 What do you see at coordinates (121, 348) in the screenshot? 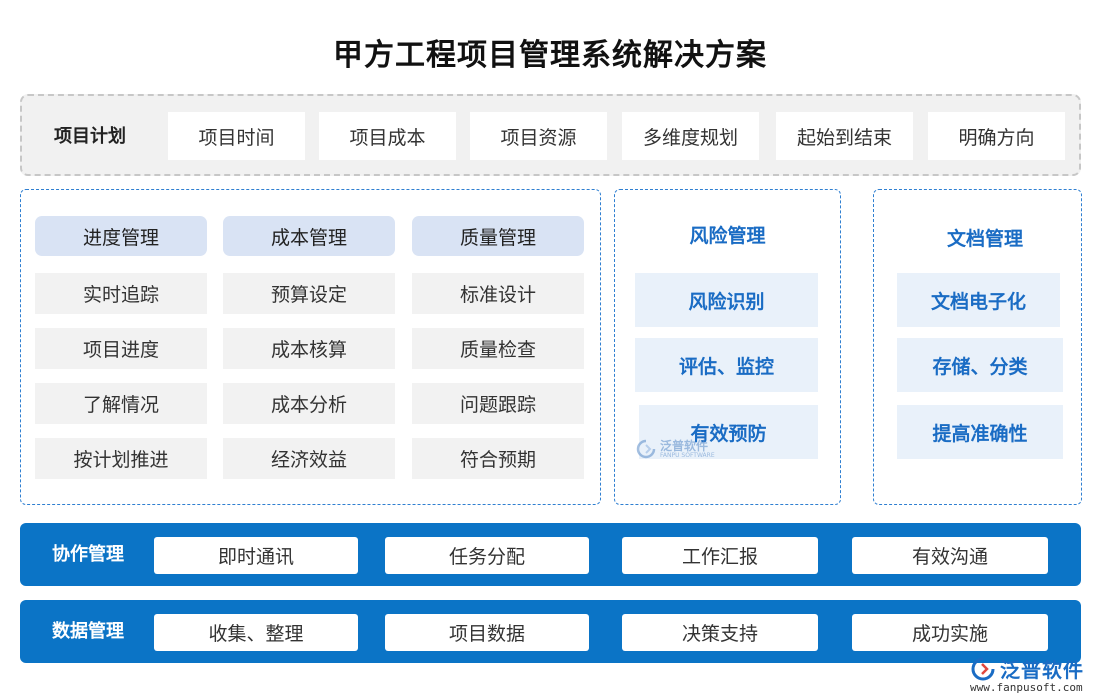
I see `schedule-item: 项目进度` at bounding box center [121, 348].